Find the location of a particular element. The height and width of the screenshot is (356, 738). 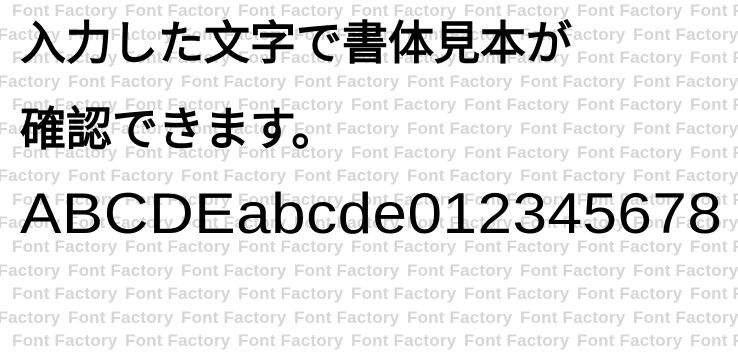

sample-text-line-1: 入力した文字で書体見本が is located at coordinates (296, 43).